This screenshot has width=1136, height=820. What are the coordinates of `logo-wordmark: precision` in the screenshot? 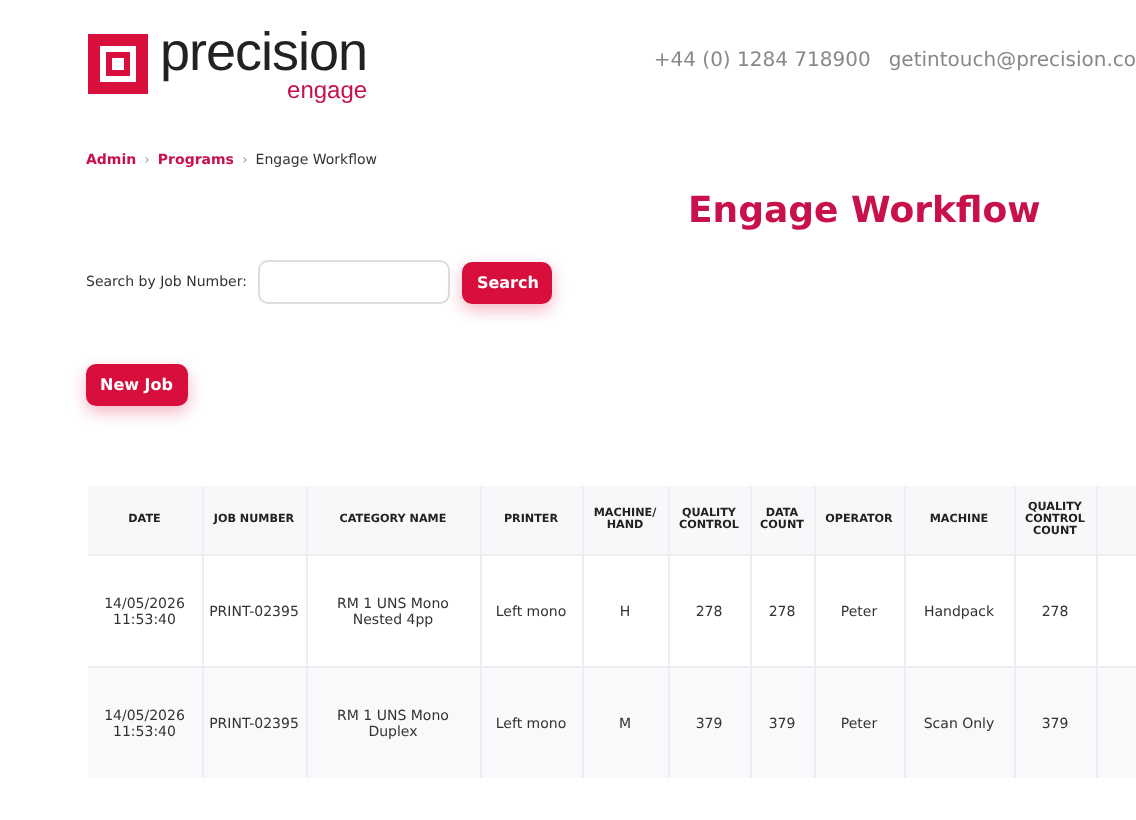 It's located at (264, 53).